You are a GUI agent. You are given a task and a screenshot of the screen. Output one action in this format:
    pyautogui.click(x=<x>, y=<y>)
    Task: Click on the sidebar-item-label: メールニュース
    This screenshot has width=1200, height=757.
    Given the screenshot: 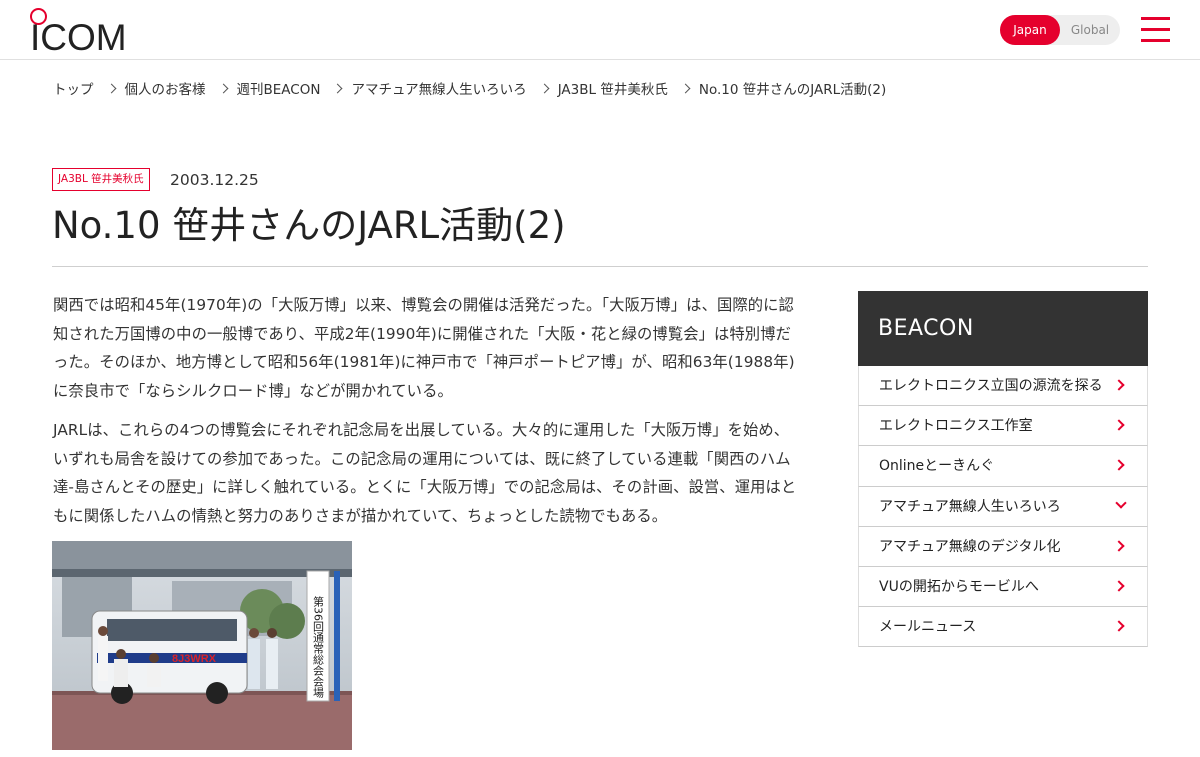 What is the action you would take?
    pyautogui.click(x=928, y=627)
    